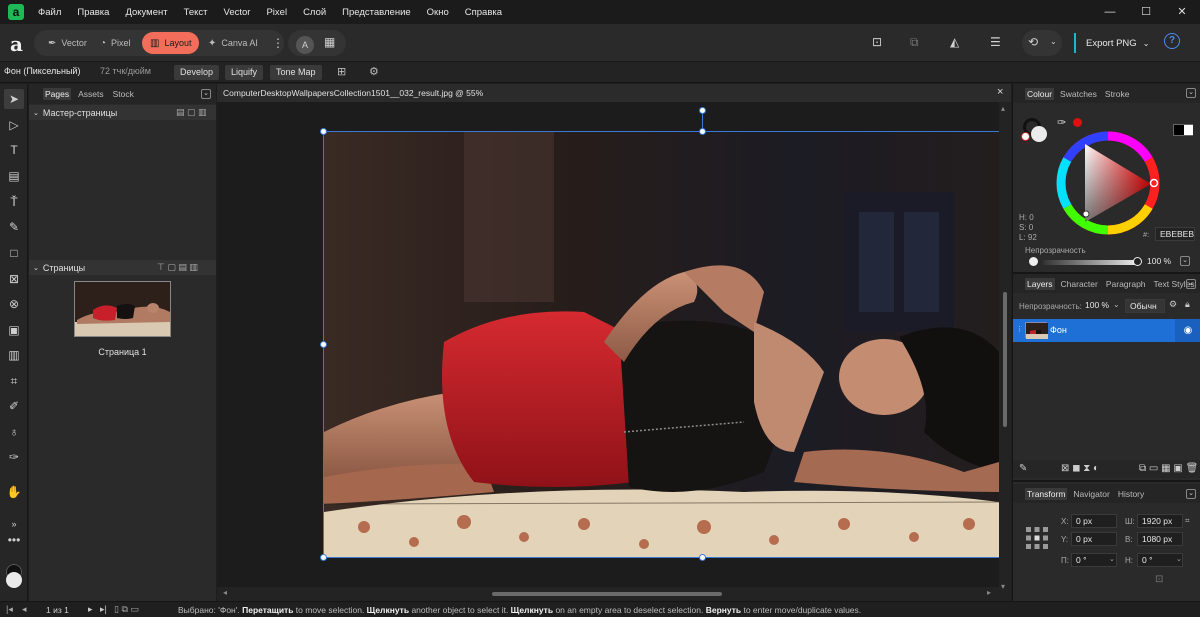 The image size is (1200, 617). What do you see at coordinates (14, 253) in the screenshot?
I see `rectangle-tool-icon: □` at bounding box center [14, 253].